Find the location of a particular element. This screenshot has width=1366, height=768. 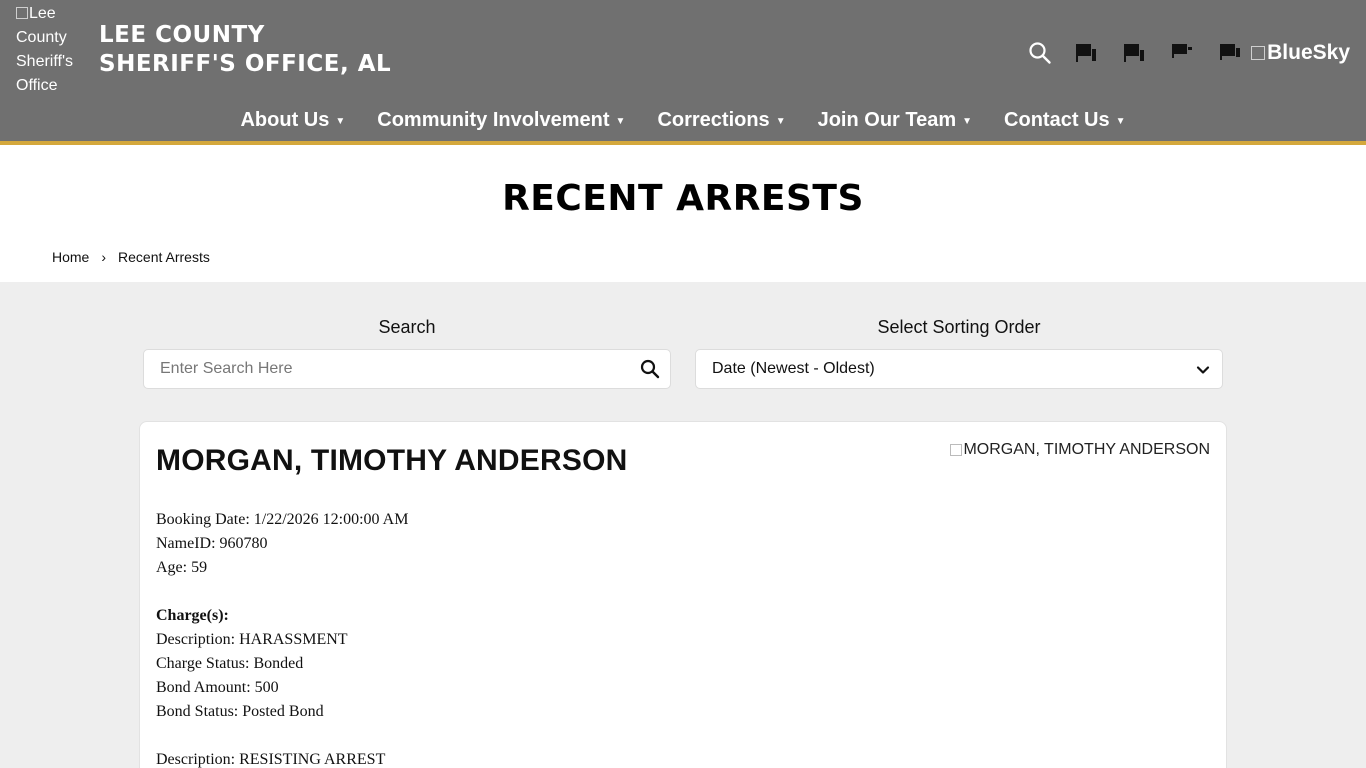

site-title: LEE COUNTY SHERIFF'S OFFICE, AL is located at coordinates (245, 50).